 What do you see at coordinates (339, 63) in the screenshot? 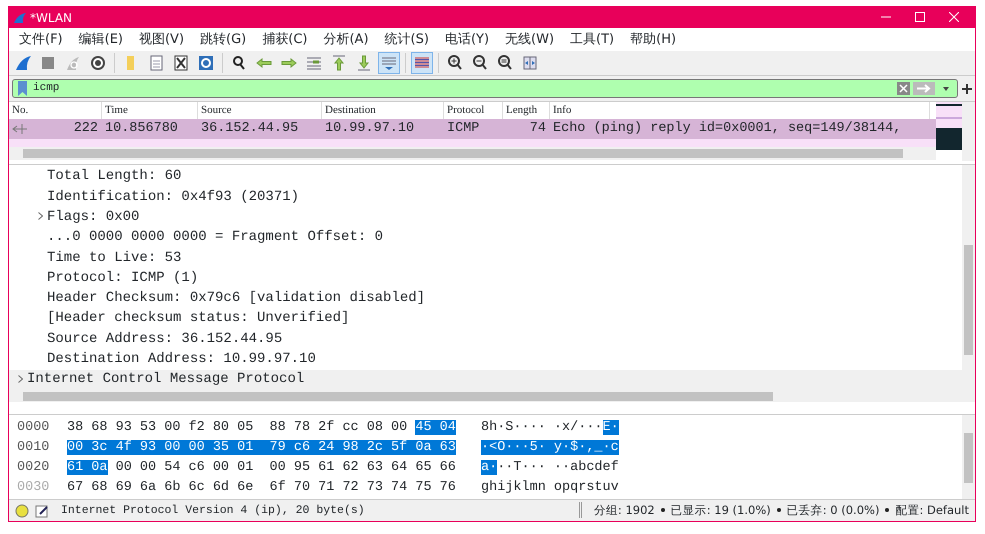
I see `up-arrow-icon` at bounding box center [339, 63].